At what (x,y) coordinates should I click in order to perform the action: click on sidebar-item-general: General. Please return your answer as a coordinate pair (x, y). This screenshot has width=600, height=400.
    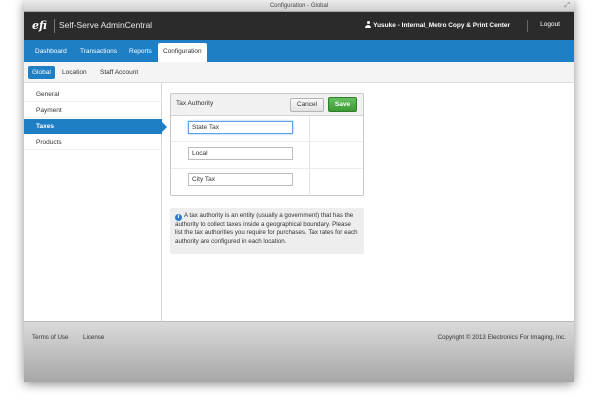
    Looking at the image, I should click on (93, 94).